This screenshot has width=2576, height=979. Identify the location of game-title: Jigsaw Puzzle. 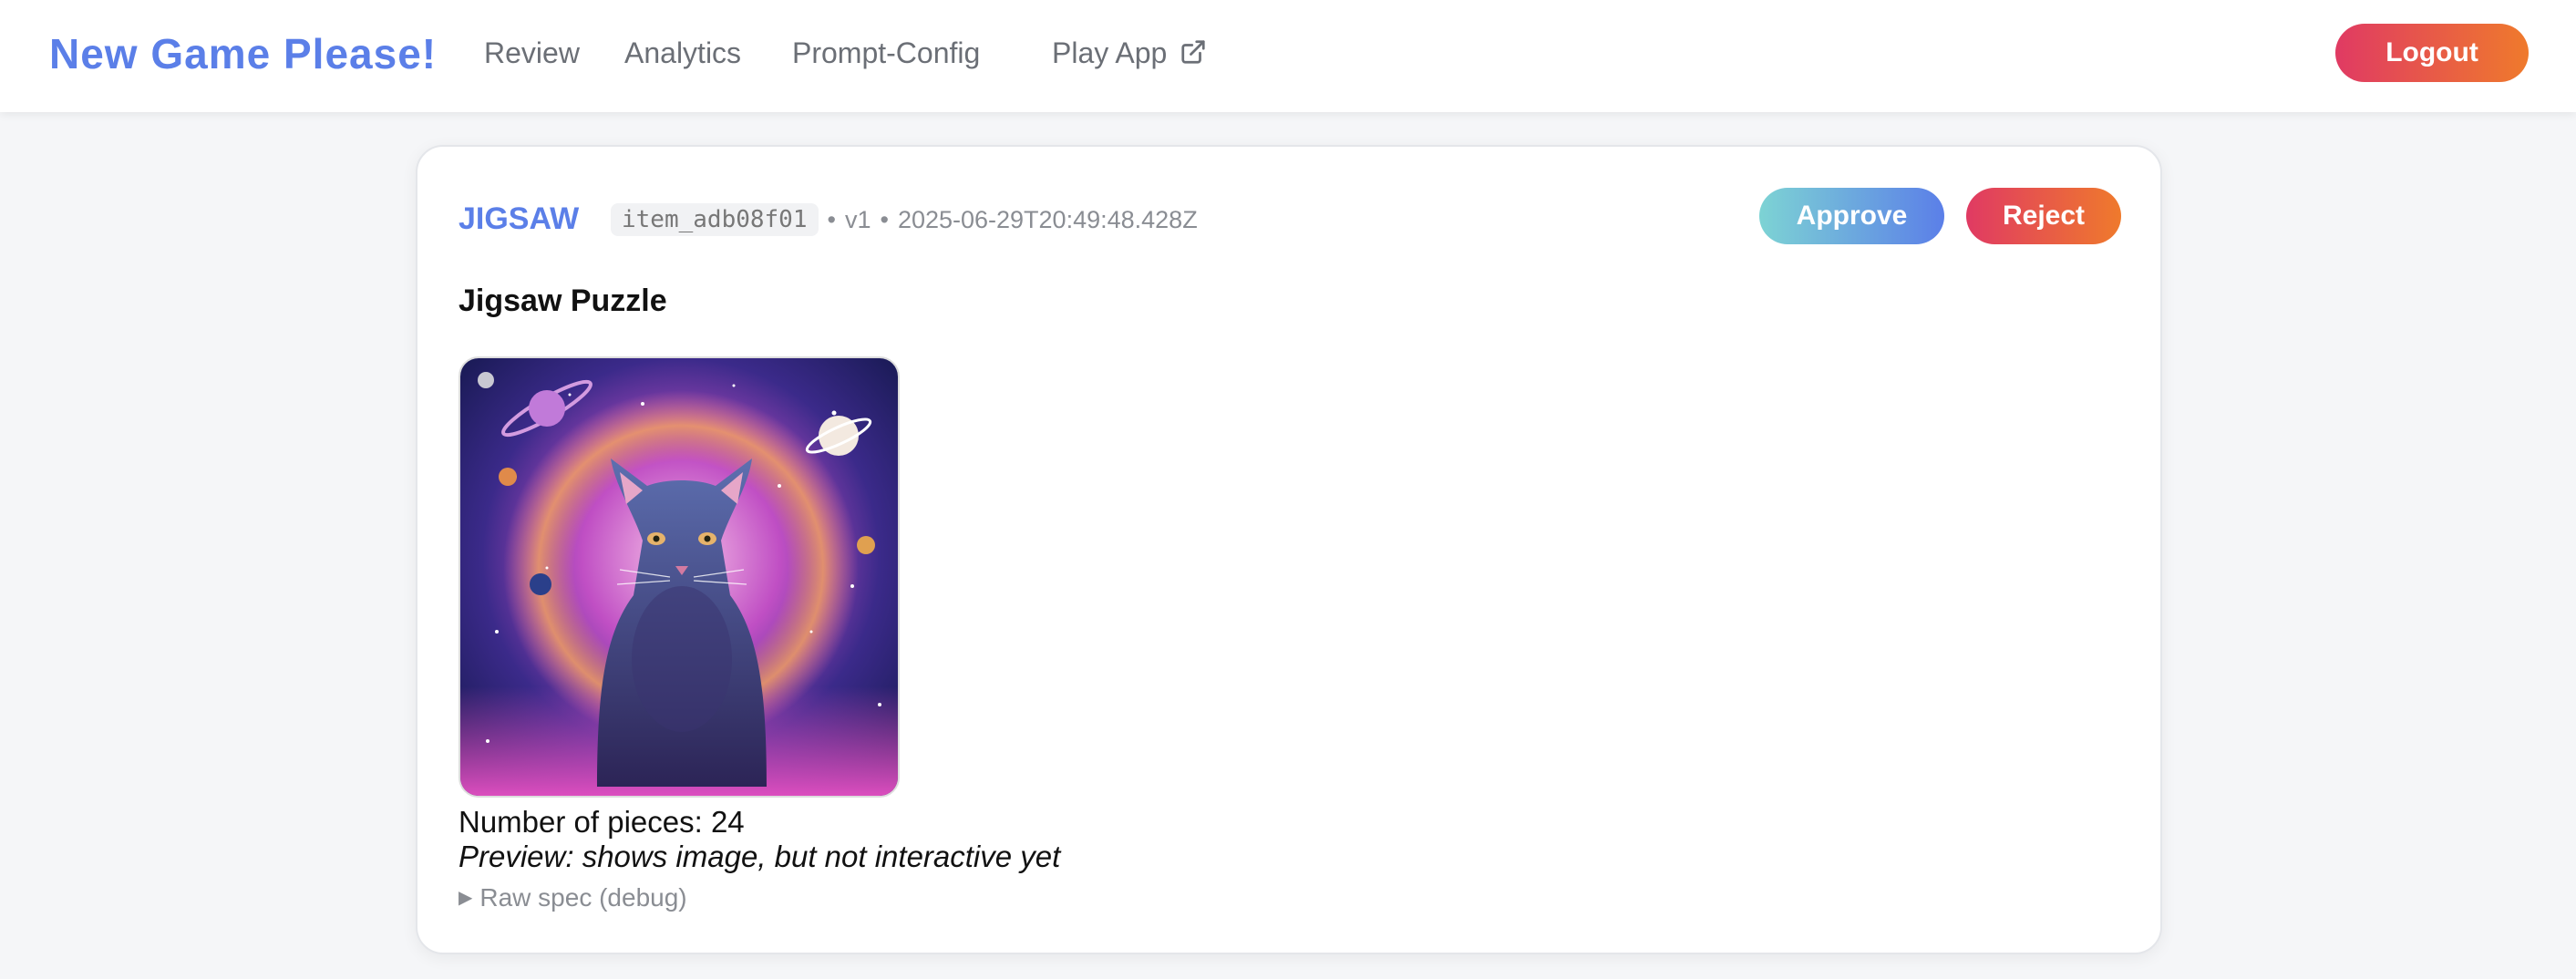
(563, 300).